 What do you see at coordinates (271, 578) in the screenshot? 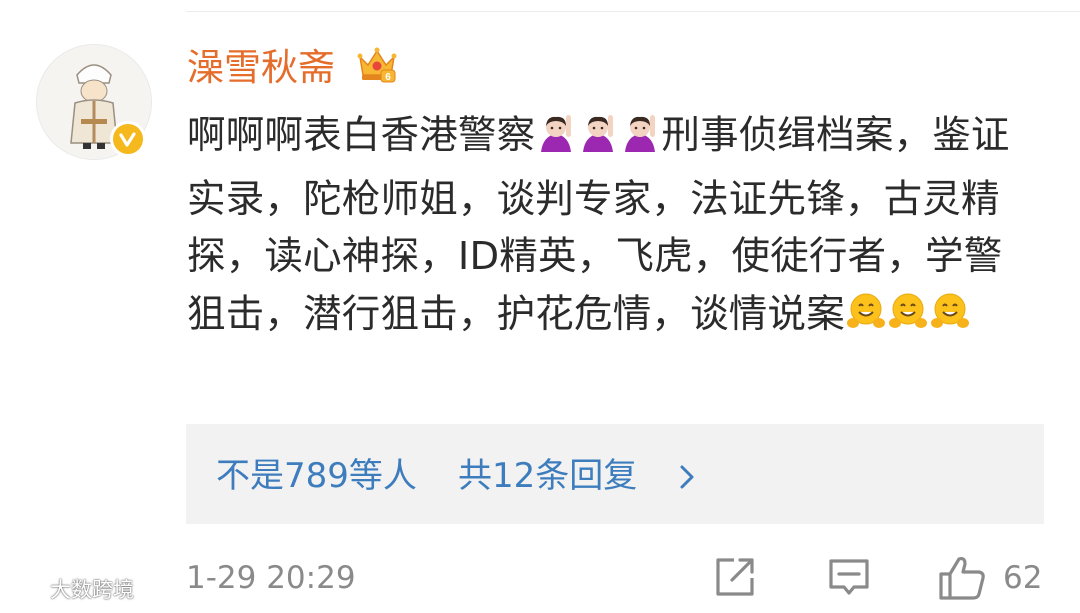
I see `timestamp: 1-29 20:29` at bounding box center [271, 578].